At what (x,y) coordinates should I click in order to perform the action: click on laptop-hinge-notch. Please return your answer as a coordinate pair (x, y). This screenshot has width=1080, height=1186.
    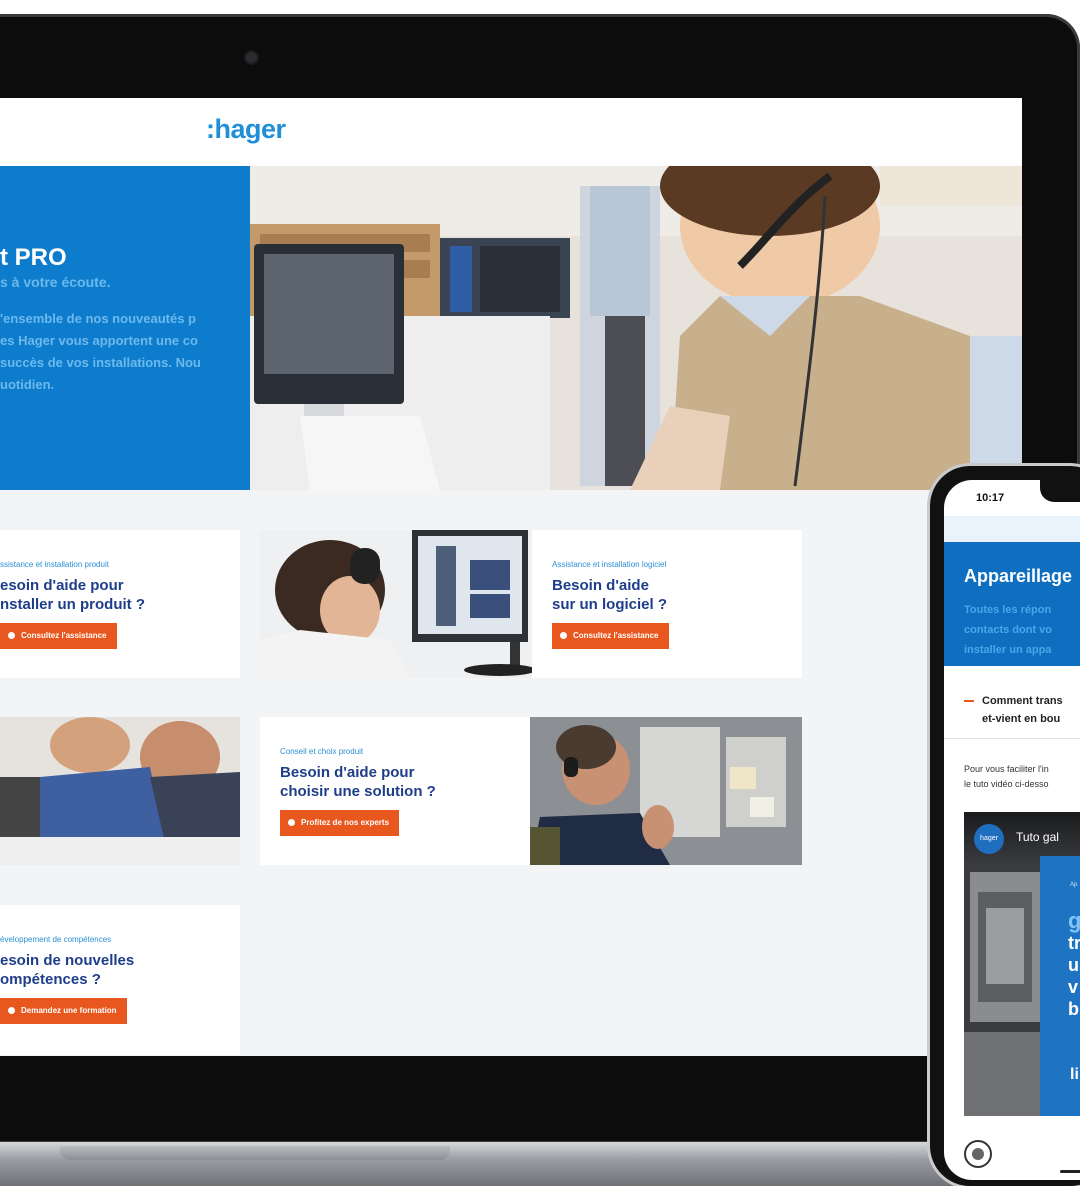
    Looking at the image, I should click on (255, 1153).